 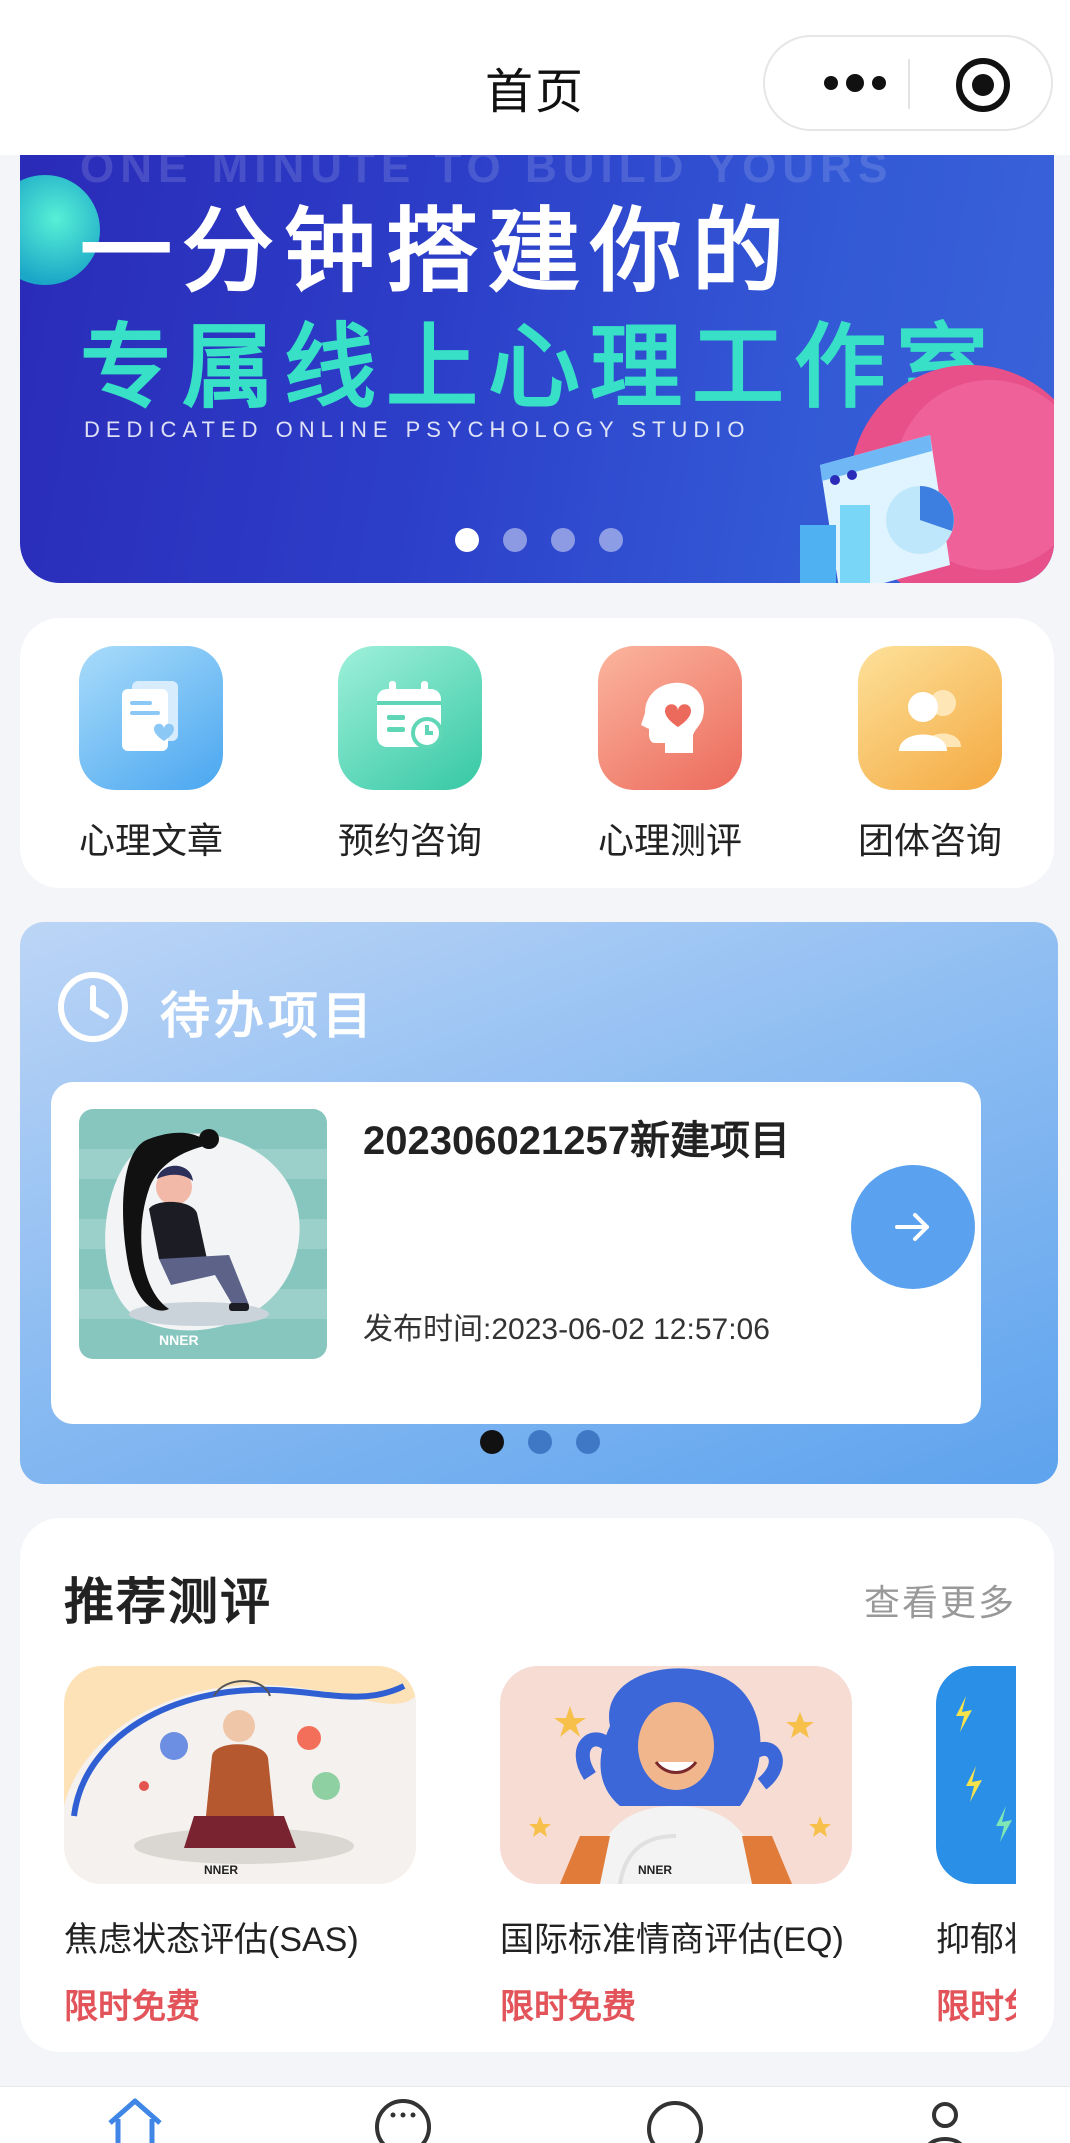 I want to click on mini-program-capsule, so click(x=908, y=83).